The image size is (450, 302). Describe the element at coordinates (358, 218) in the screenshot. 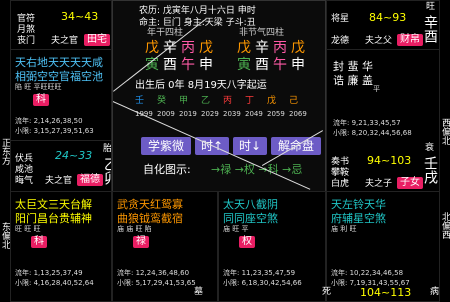

I see `star-row-2: 府辅星空煞` at that location.